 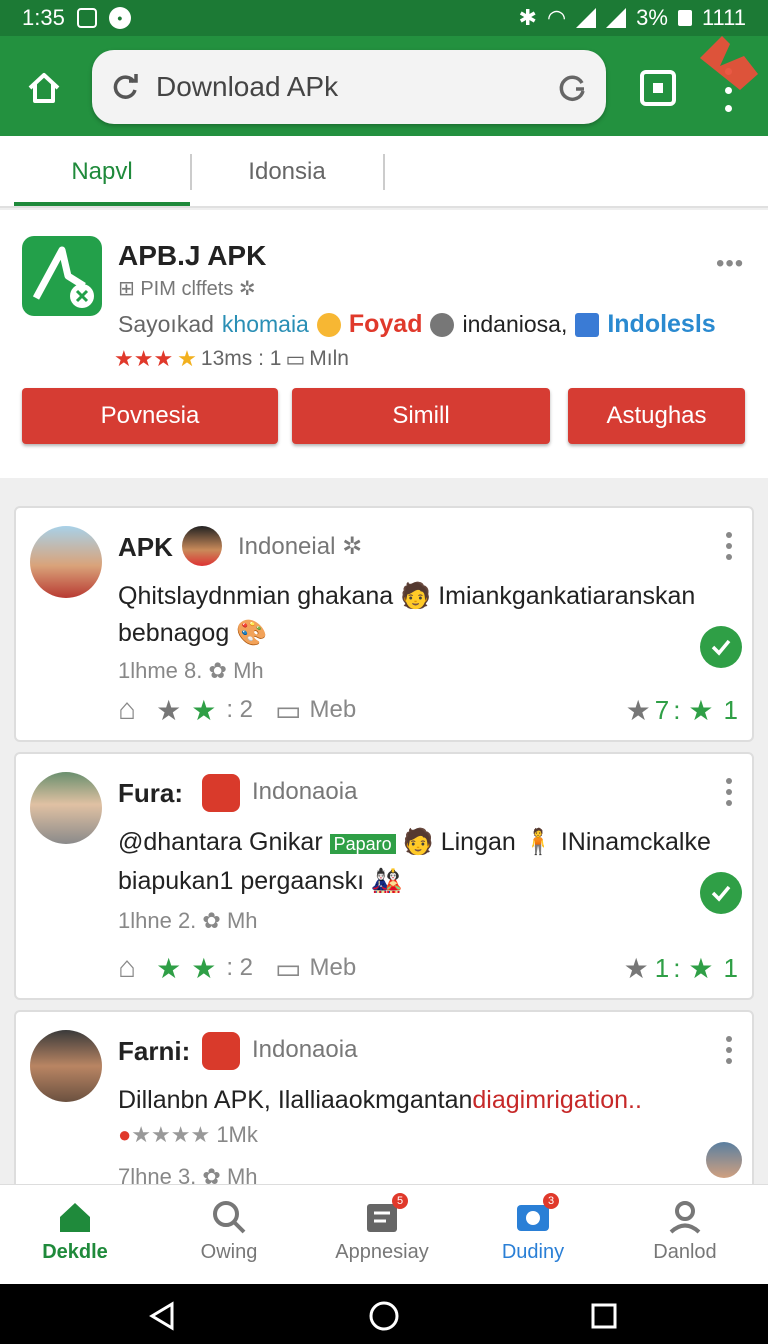 I want to click on nav-appnesiay: 5 Appnesiay, so click(x=382, y=1236).